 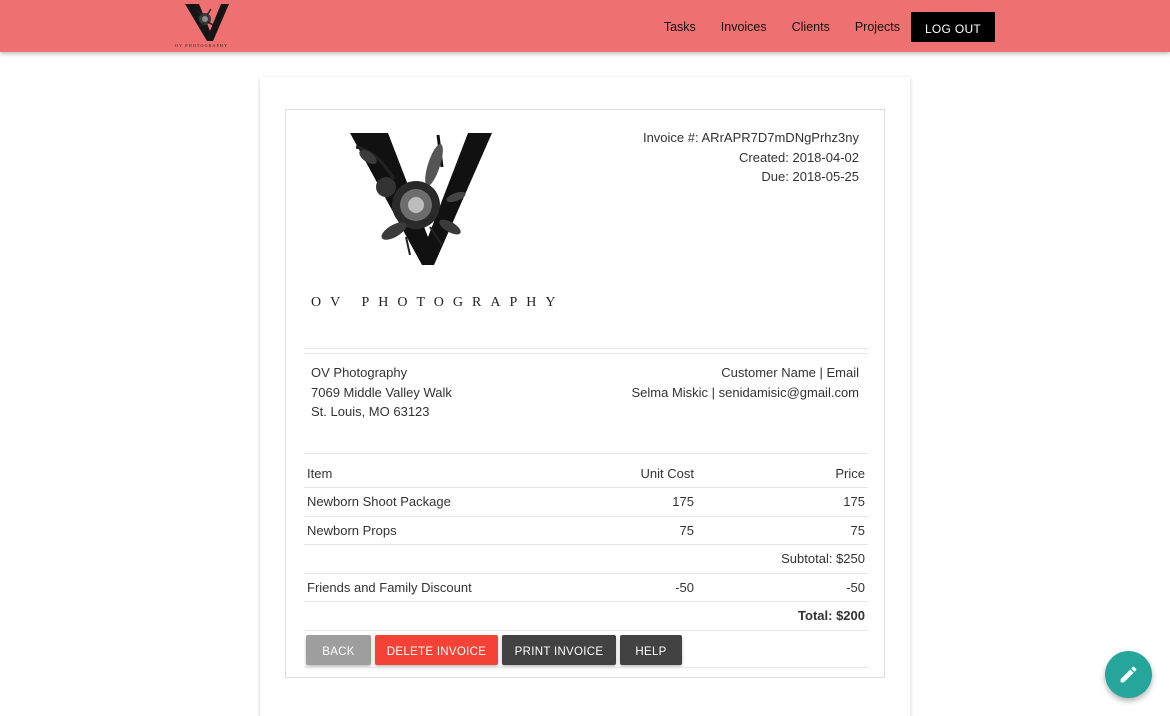 I want to click on print-invoice-button: PRINT INVOICE, so click(x=559, y=650).